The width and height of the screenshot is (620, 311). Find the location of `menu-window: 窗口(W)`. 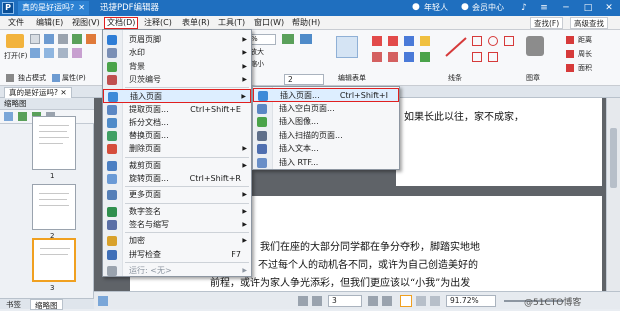

menu-window: 窗口(W) is located at coordinates (269, 23).